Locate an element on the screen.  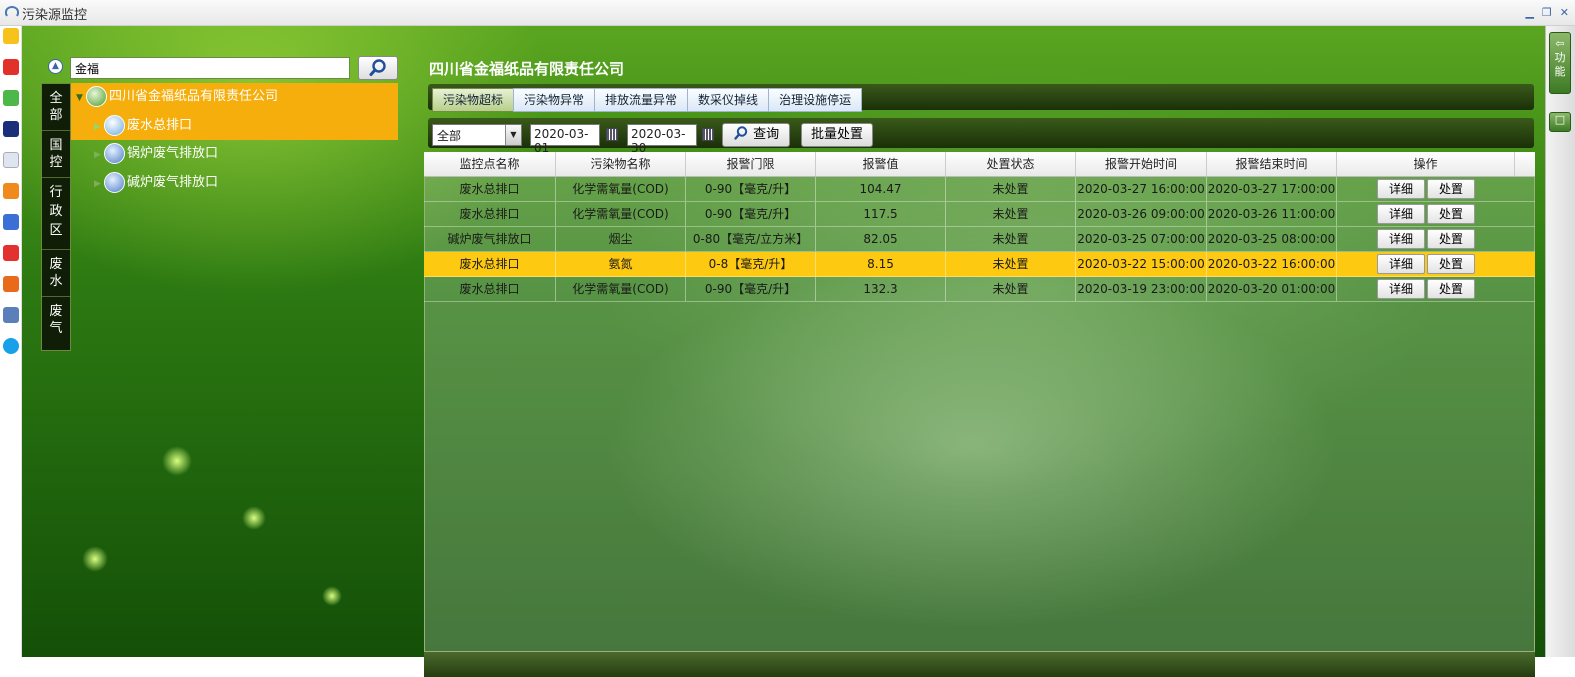
close-icon: ✕ is located at coordinates (1564, 12).